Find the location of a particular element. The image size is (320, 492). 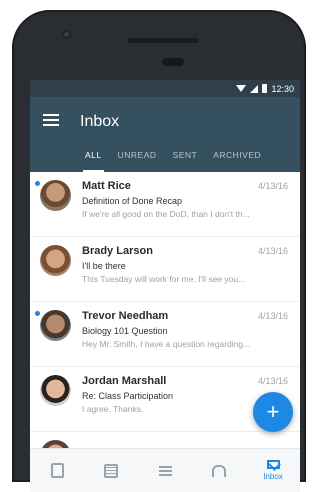

bottom-nav: Inbox is located at coordinates (165, 470).